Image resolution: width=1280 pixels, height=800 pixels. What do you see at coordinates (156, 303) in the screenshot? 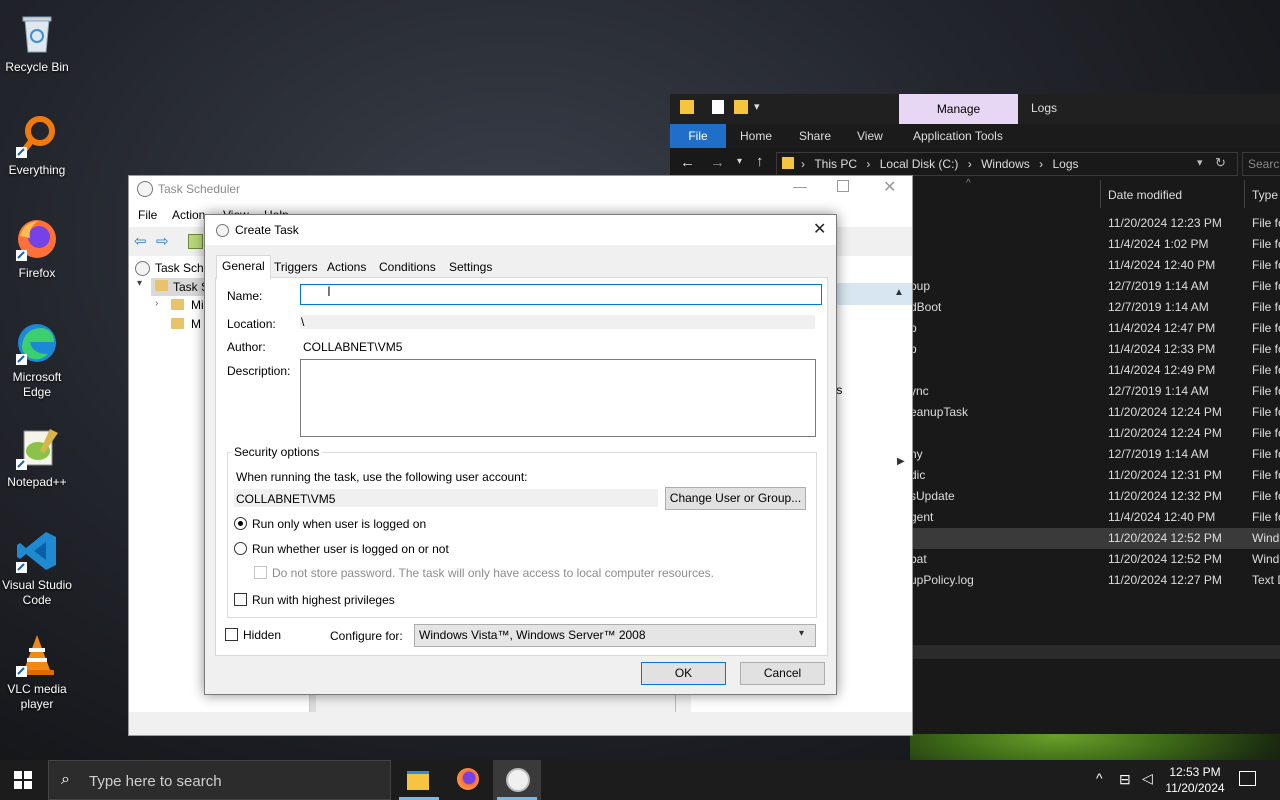
I see `expand-chevron-icon: ›` at bounding box center [156, 303].